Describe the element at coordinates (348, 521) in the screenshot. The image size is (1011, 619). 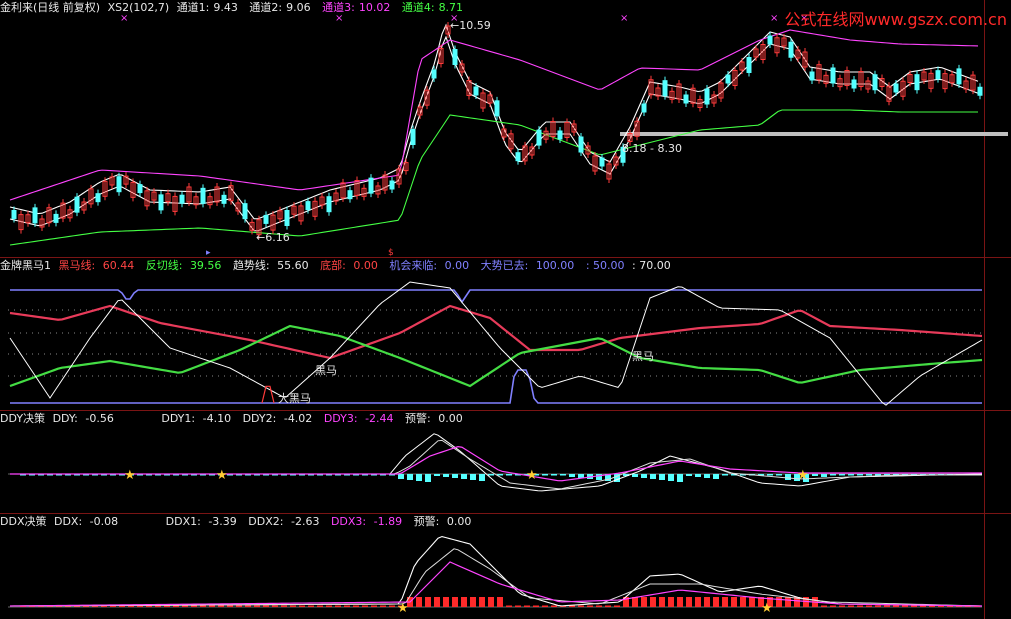
I see `ddx3-label: DDX3:` at that location.